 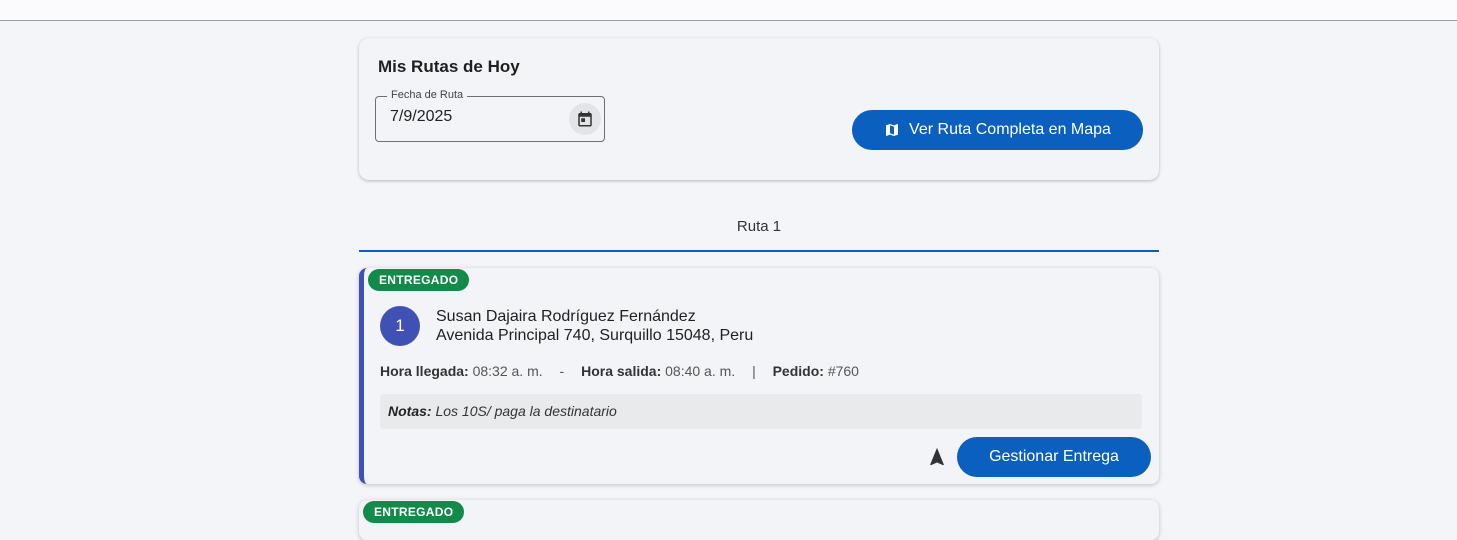 I want to click on view-full-route-map-label: Ver Ruta Completa en Mapa, so click(x=1010, y=129).